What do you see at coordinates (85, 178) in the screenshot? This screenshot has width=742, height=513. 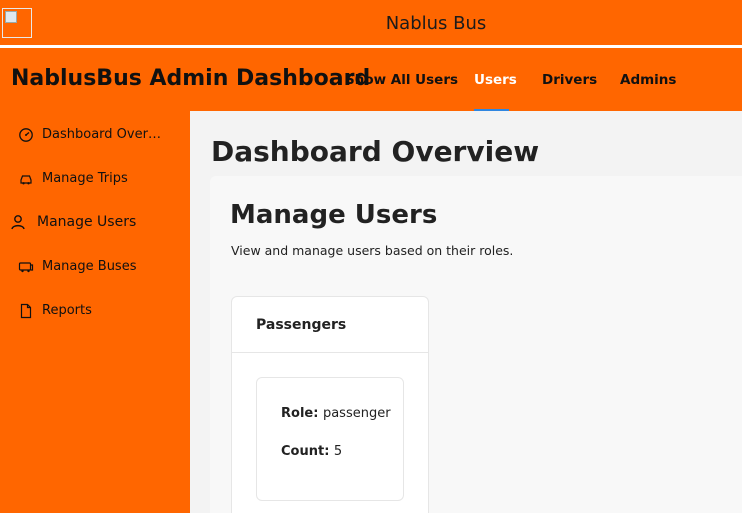 I see `sidebar-item-label: Manage Trips` at bounding box center [85, 178].